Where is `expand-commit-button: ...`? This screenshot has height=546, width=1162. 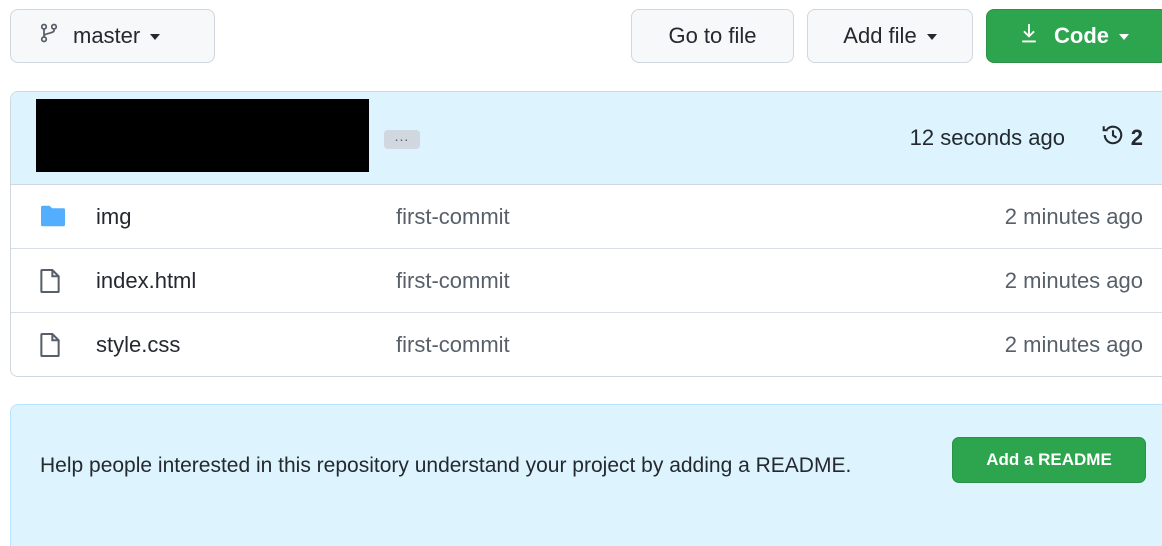 expand-commit-button: ... is located at coordinates (402, 139).